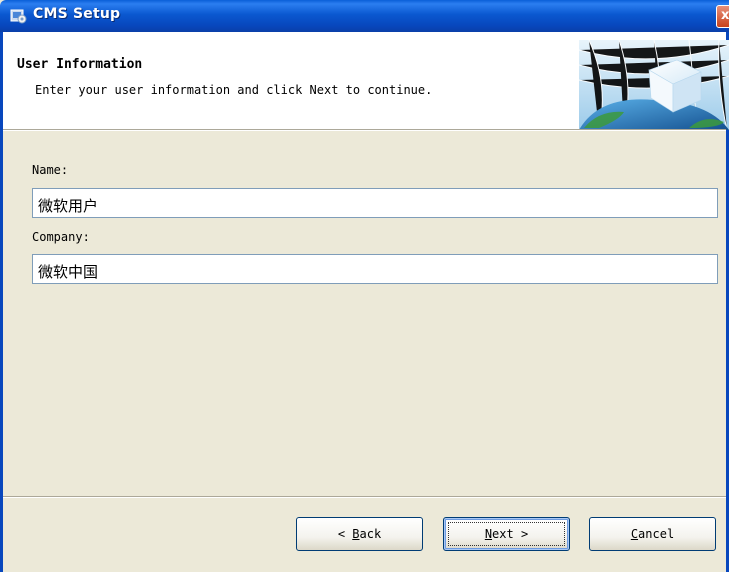 The image size is (729, 572). I want to click on back-button-prefix: <, so click(345, 533).